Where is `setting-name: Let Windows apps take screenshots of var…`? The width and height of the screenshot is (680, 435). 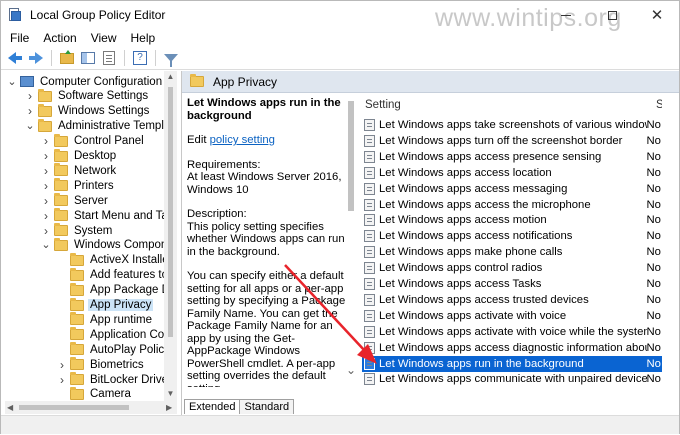 setting-name: Let Windows apps take screenshots of var… is located at coordinates (513, 125).